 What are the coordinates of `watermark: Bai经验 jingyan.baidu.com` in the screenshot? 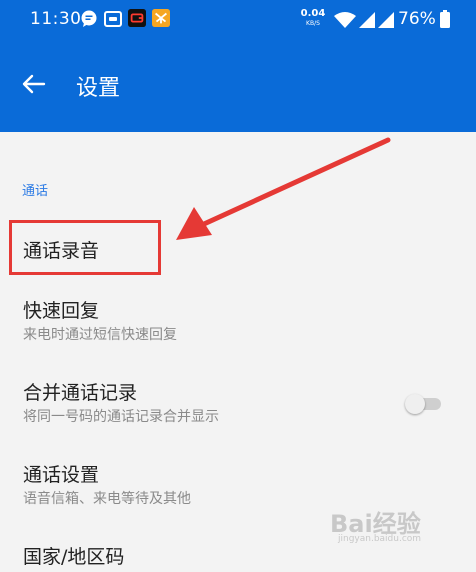 It's located at (400, 527).